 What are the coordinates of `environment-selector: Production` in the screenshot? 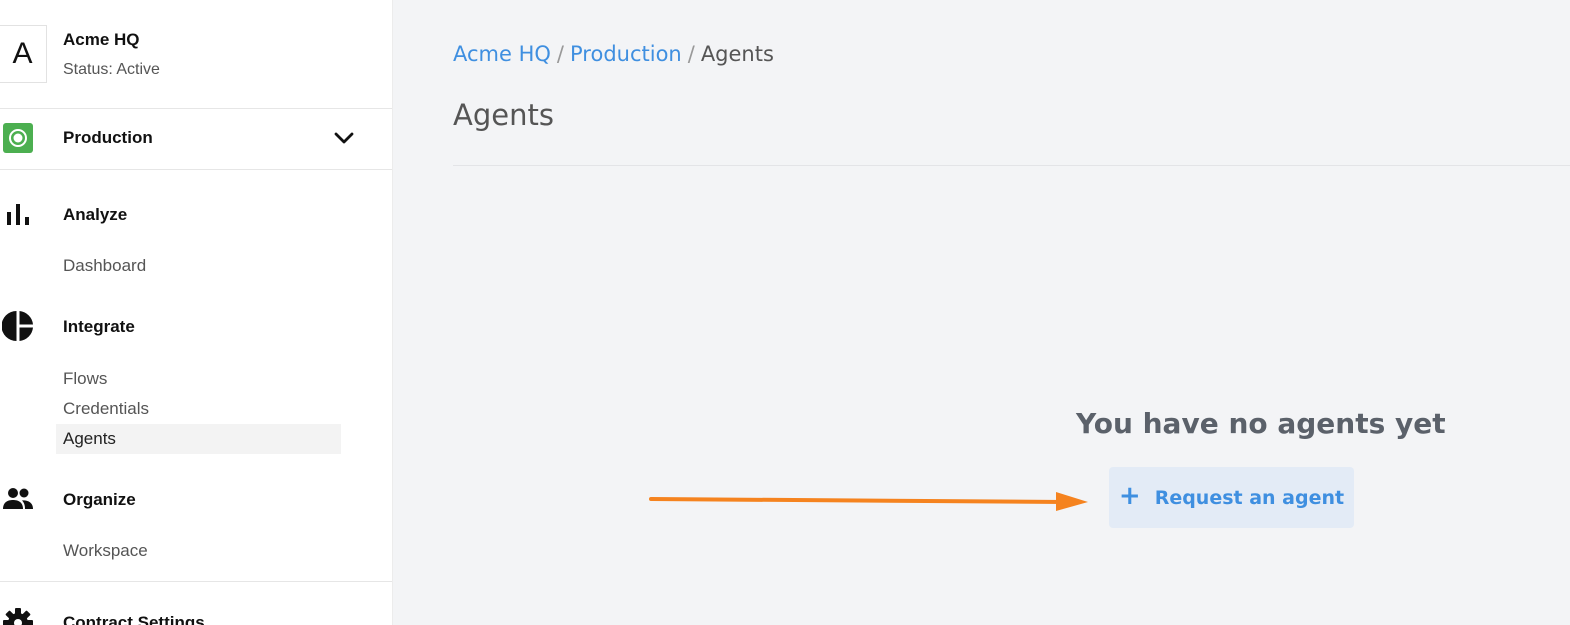 It's located at (196, 139).